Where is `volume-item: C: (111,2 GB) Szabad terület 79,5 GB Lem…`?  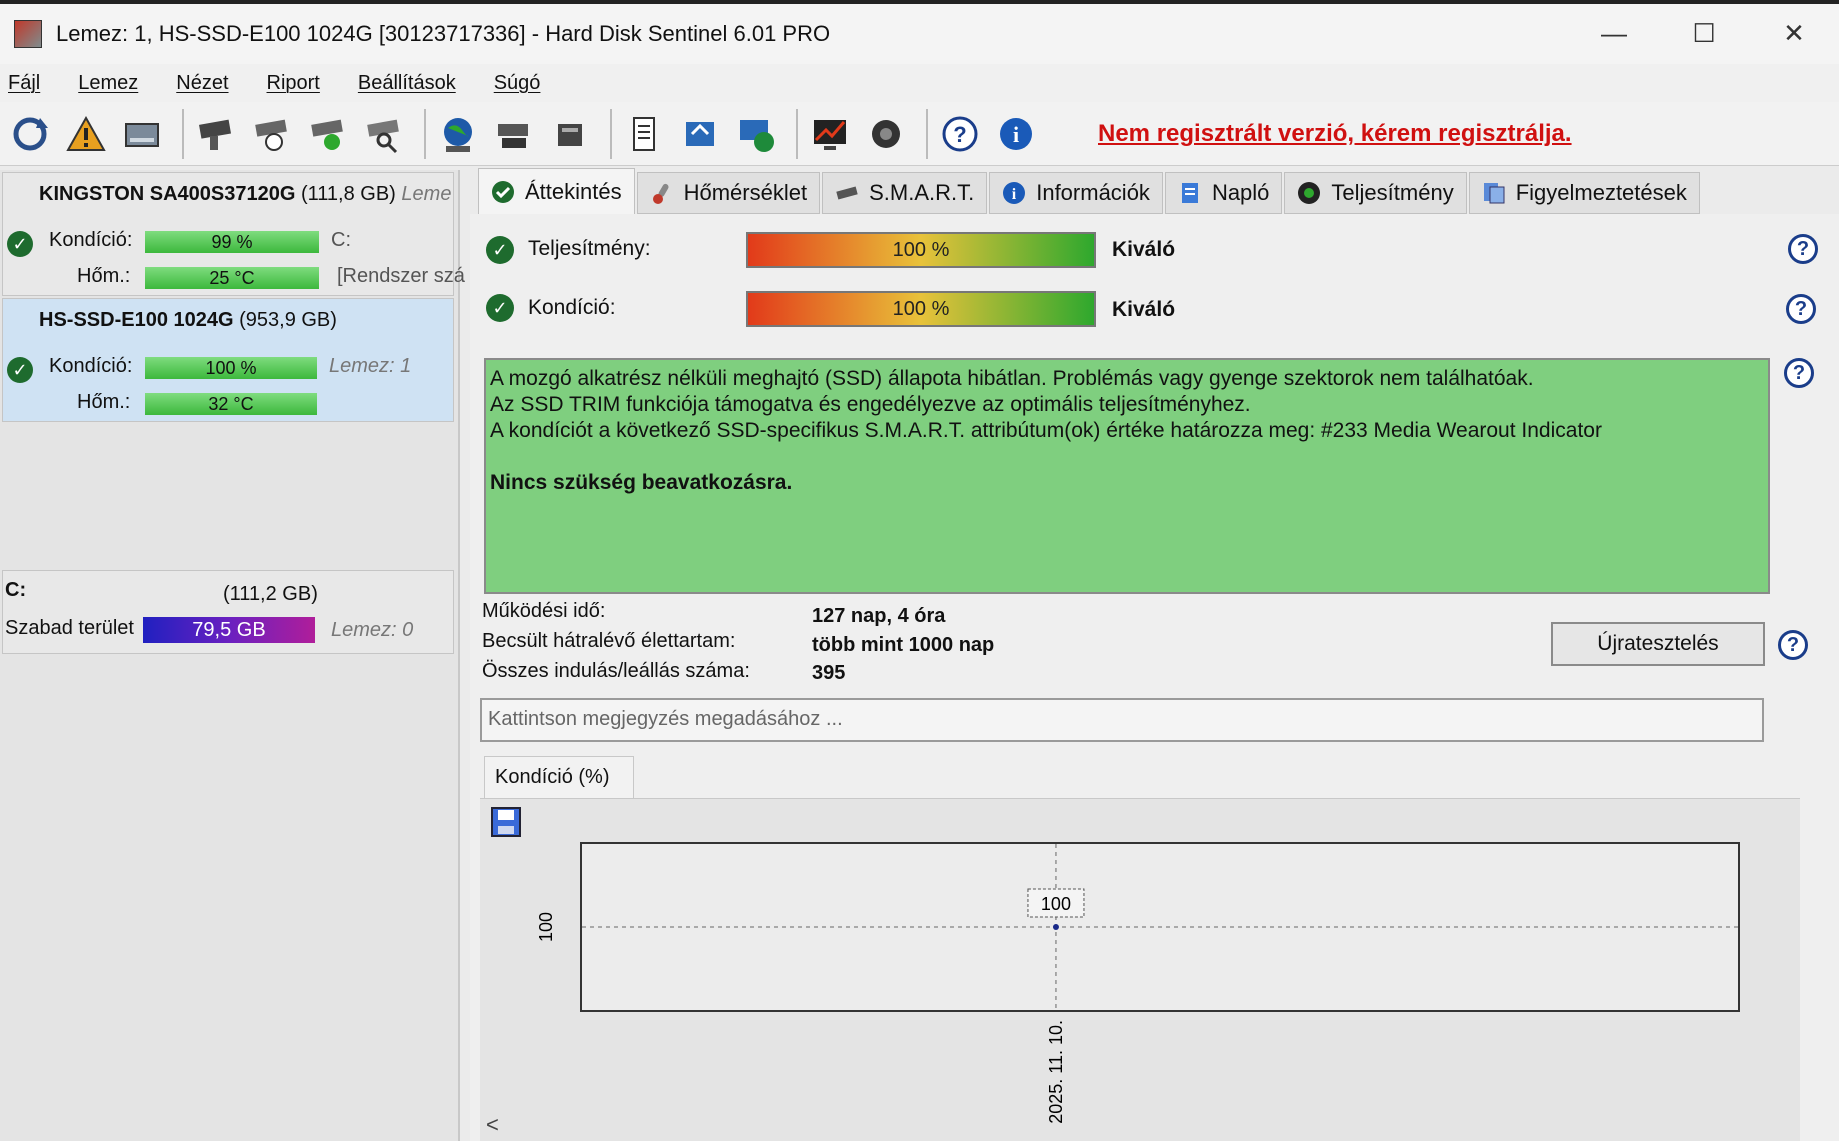
volume-item: C: (111,2 GB) Szabad terület 79,5 GB Lem… is located at coordinates (228, 612).